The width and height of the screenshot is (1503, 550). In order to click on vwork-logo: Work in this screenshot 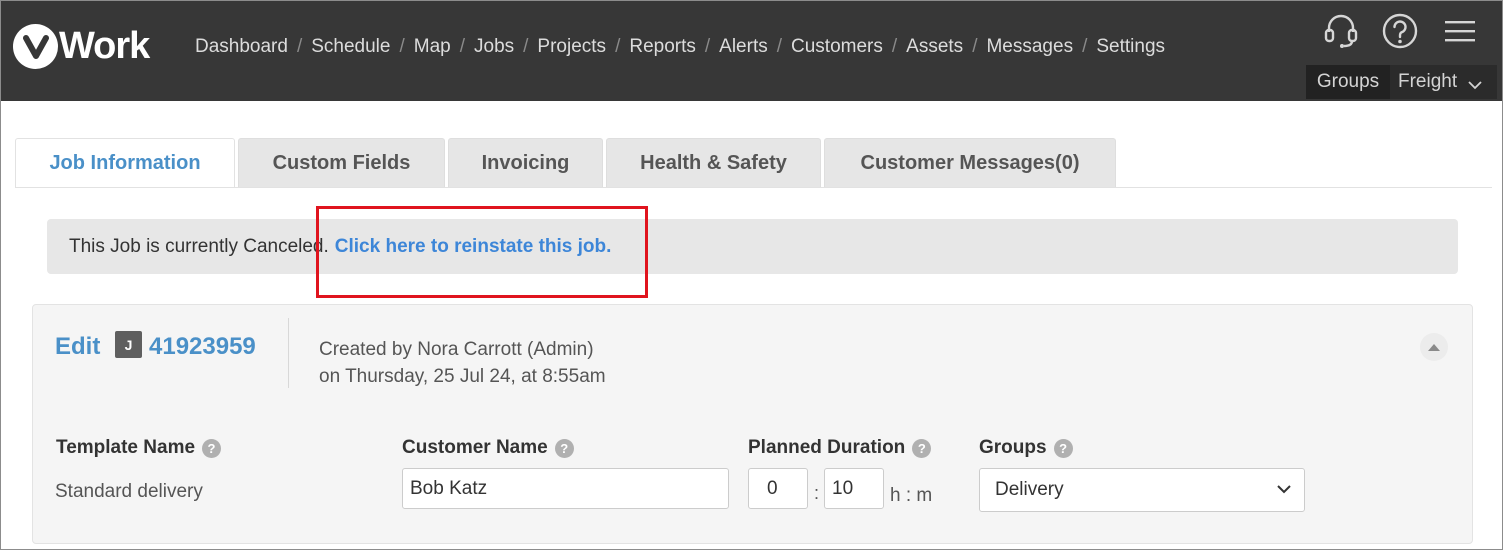, I will do `click(81, 46)`.